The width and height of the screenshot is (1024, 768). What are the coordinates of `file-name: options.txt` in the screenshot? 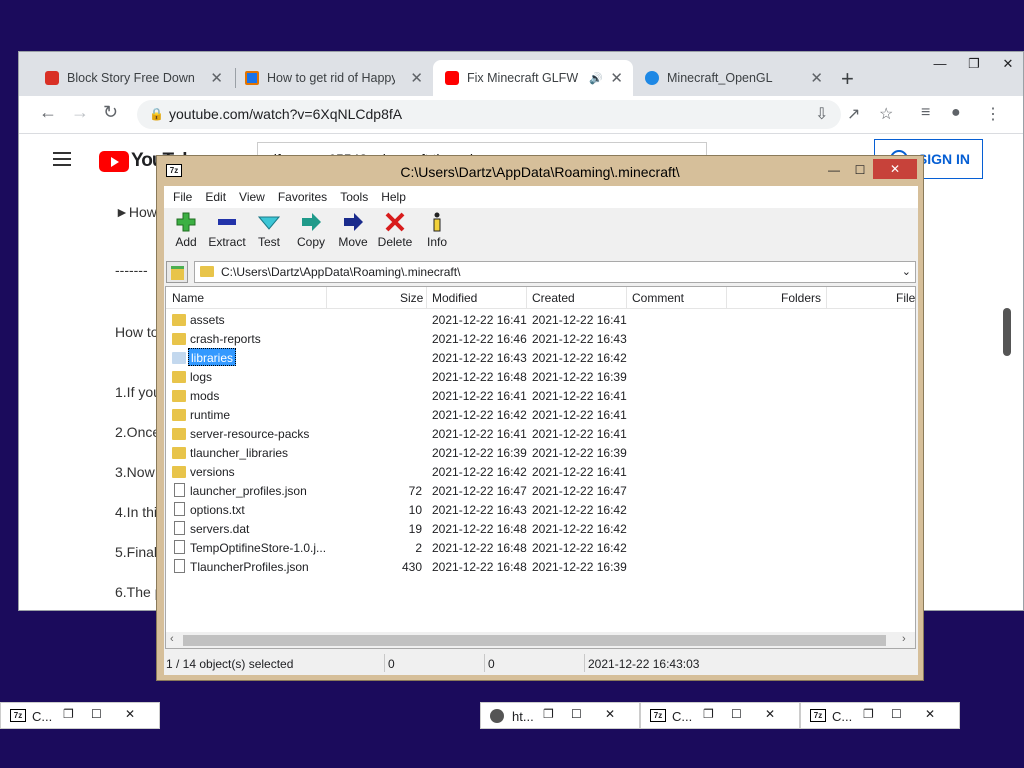 It's located at (217, 510).